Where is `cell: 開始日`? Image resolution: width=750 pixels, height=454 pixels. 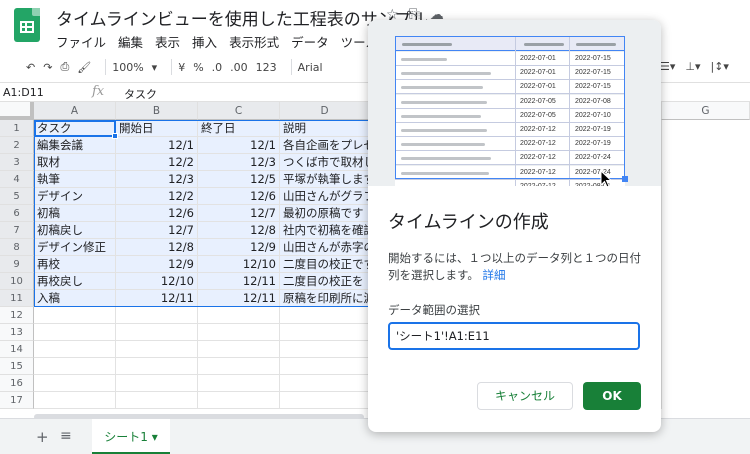
cell: 開始日 is located at coordinates (157, 128).